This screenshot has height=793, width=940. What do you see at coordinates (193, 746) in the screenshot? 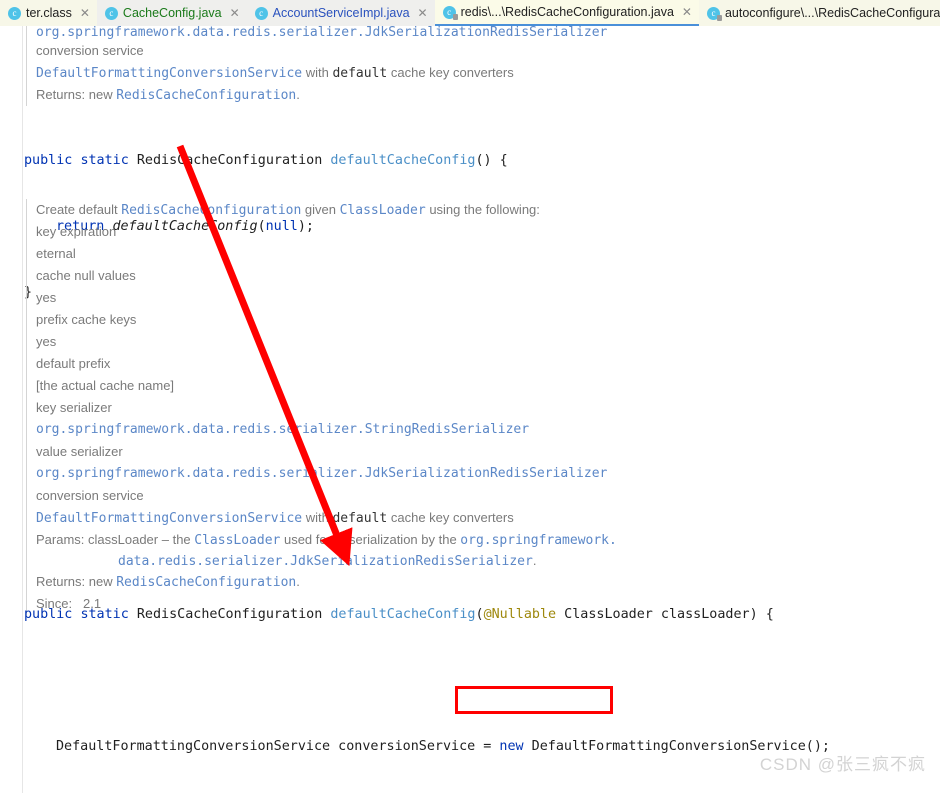
I see `type-name: DefaultFormattingConversionService` at bounding box center [193, 746].